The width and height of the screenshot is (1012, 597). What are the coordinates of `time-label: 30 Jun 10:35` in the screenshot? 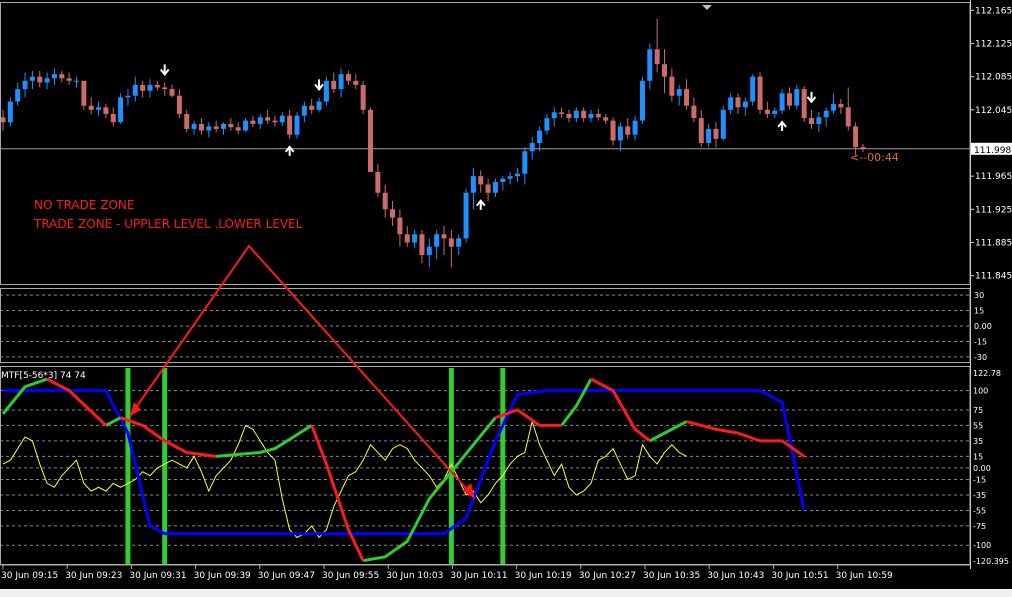 It's located at (671, 576).